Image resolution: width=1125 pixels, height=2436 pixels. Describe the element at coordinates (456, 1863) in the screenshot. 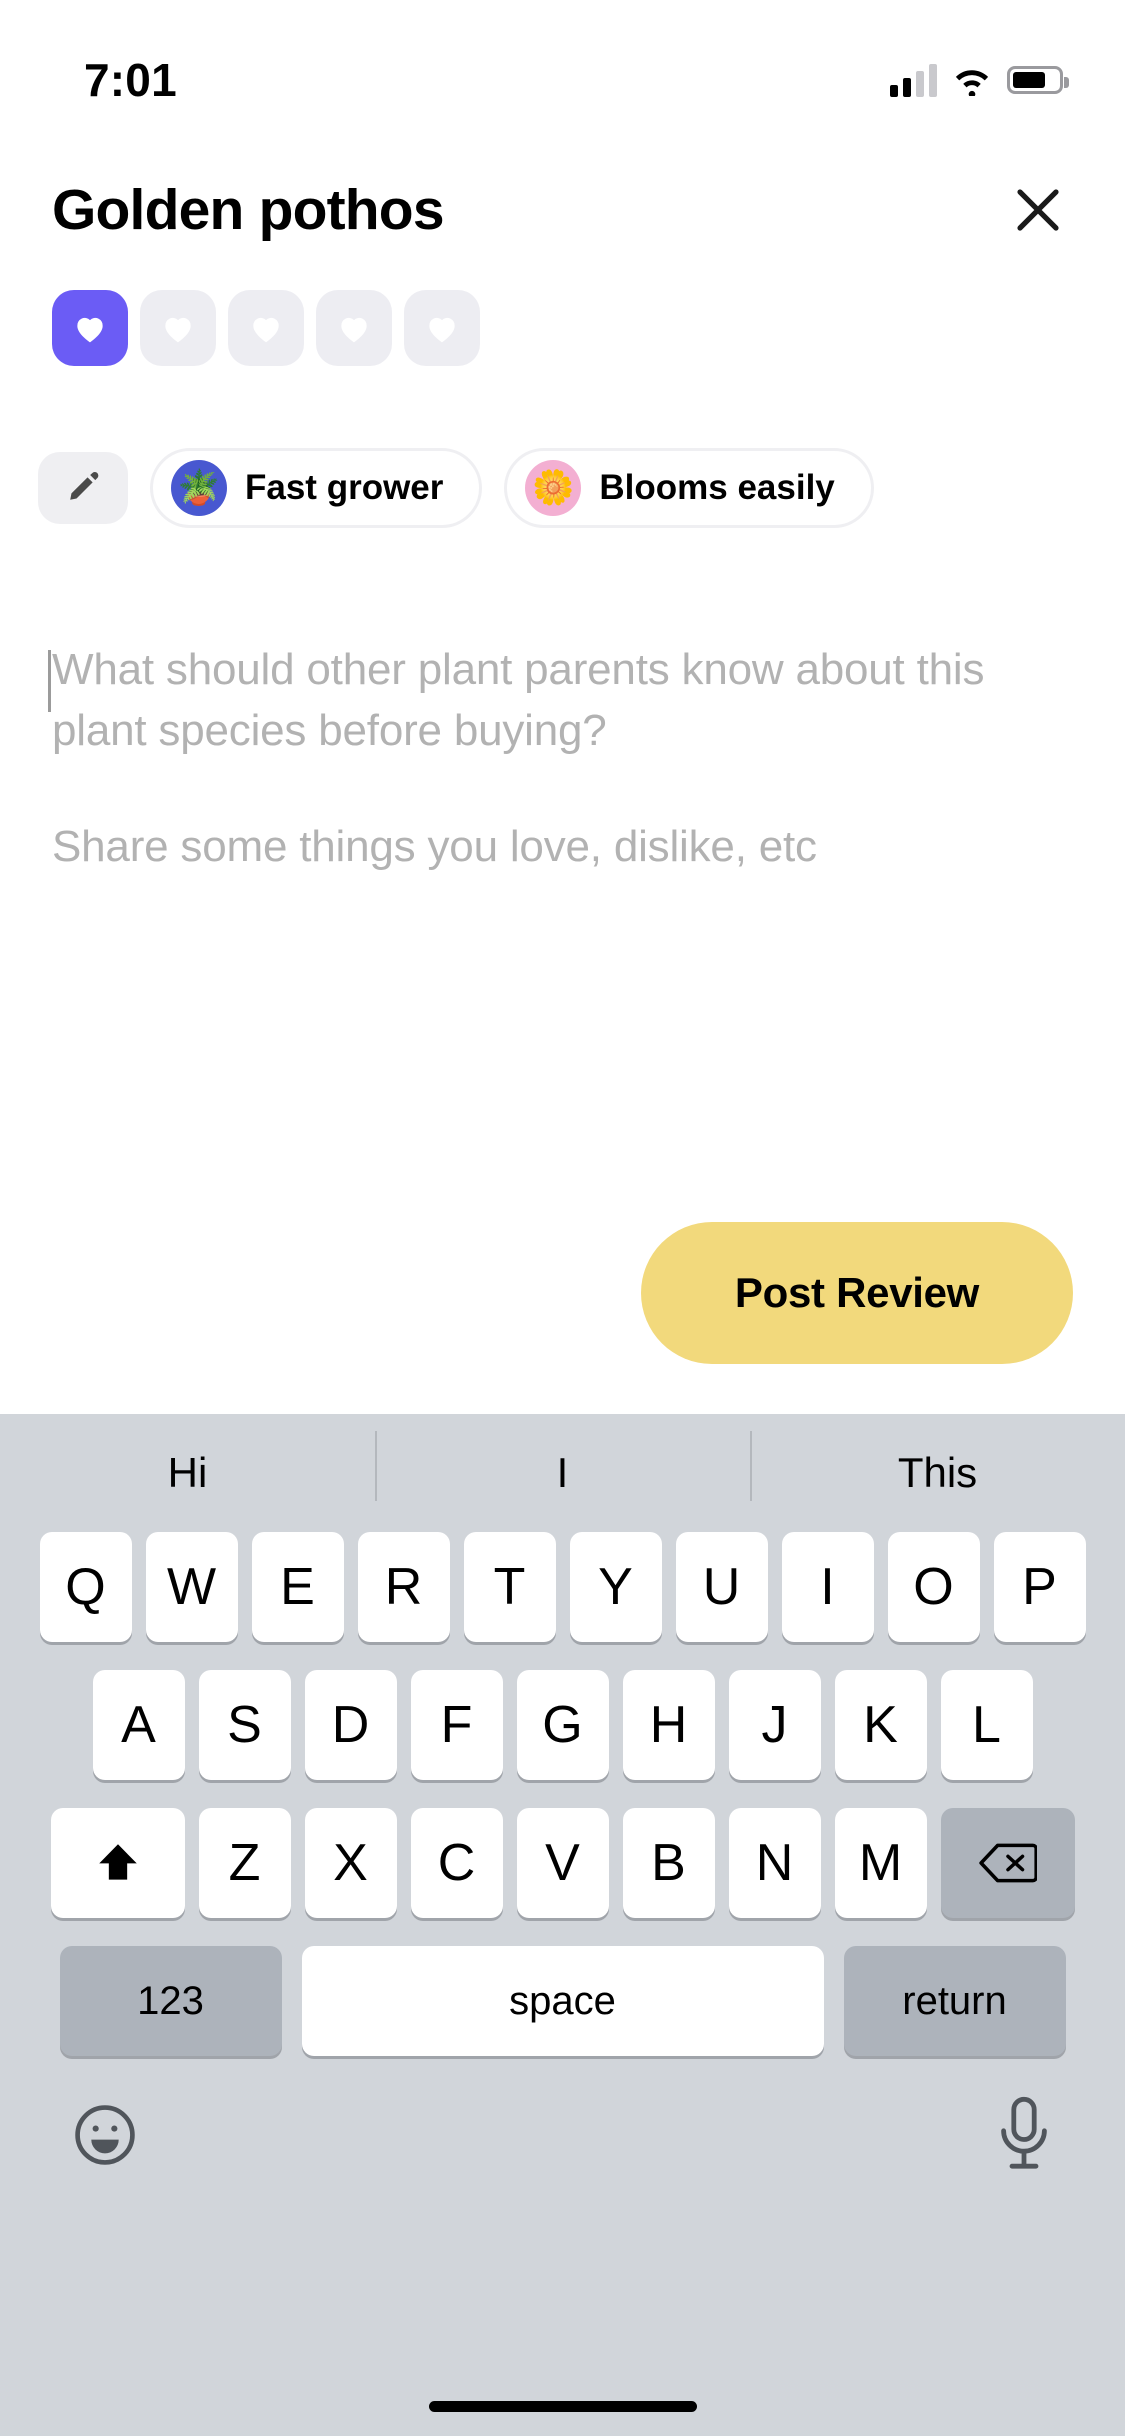

I see `key-c: C` at that location.